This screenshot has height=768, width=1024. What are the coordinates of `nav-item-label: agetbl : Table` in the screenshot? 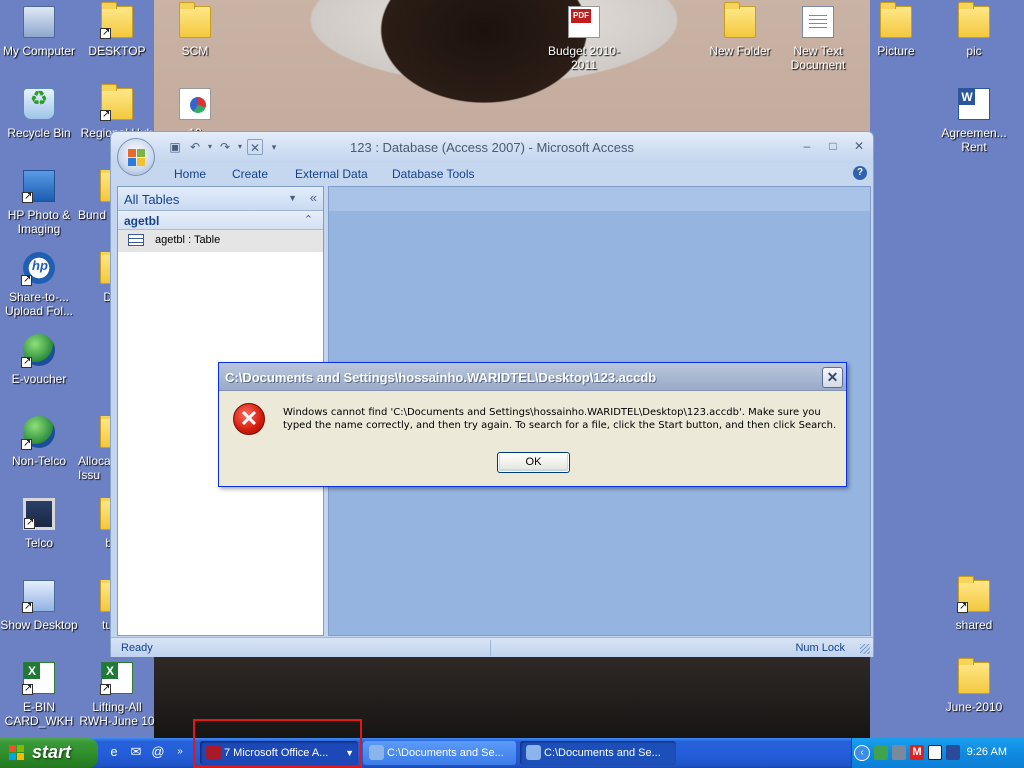 It's located at (188, 240).